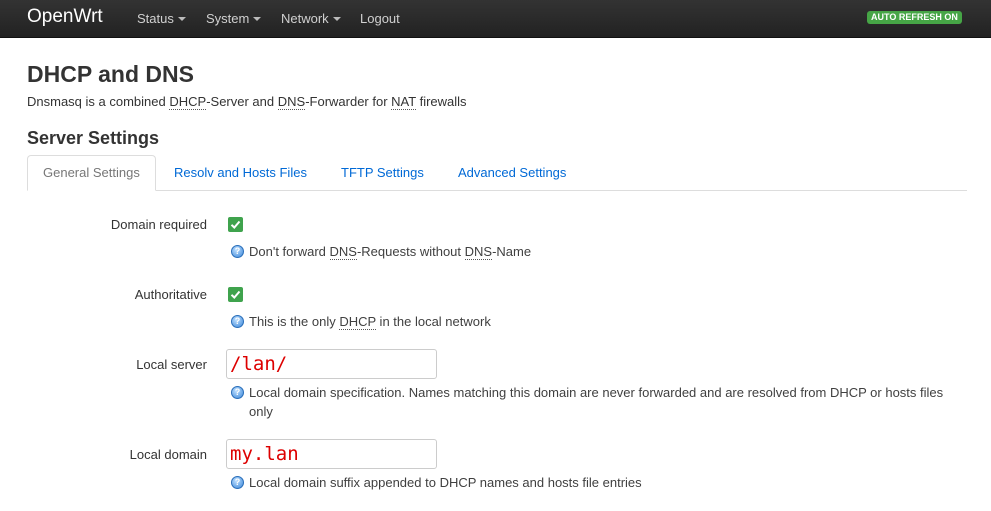 The height and width of the screenshot is (511, 991). What do you see at coordinates (433, 321) in the screenshot?
I see `help-fragment: in the local network` at bounding box center [433, 321].